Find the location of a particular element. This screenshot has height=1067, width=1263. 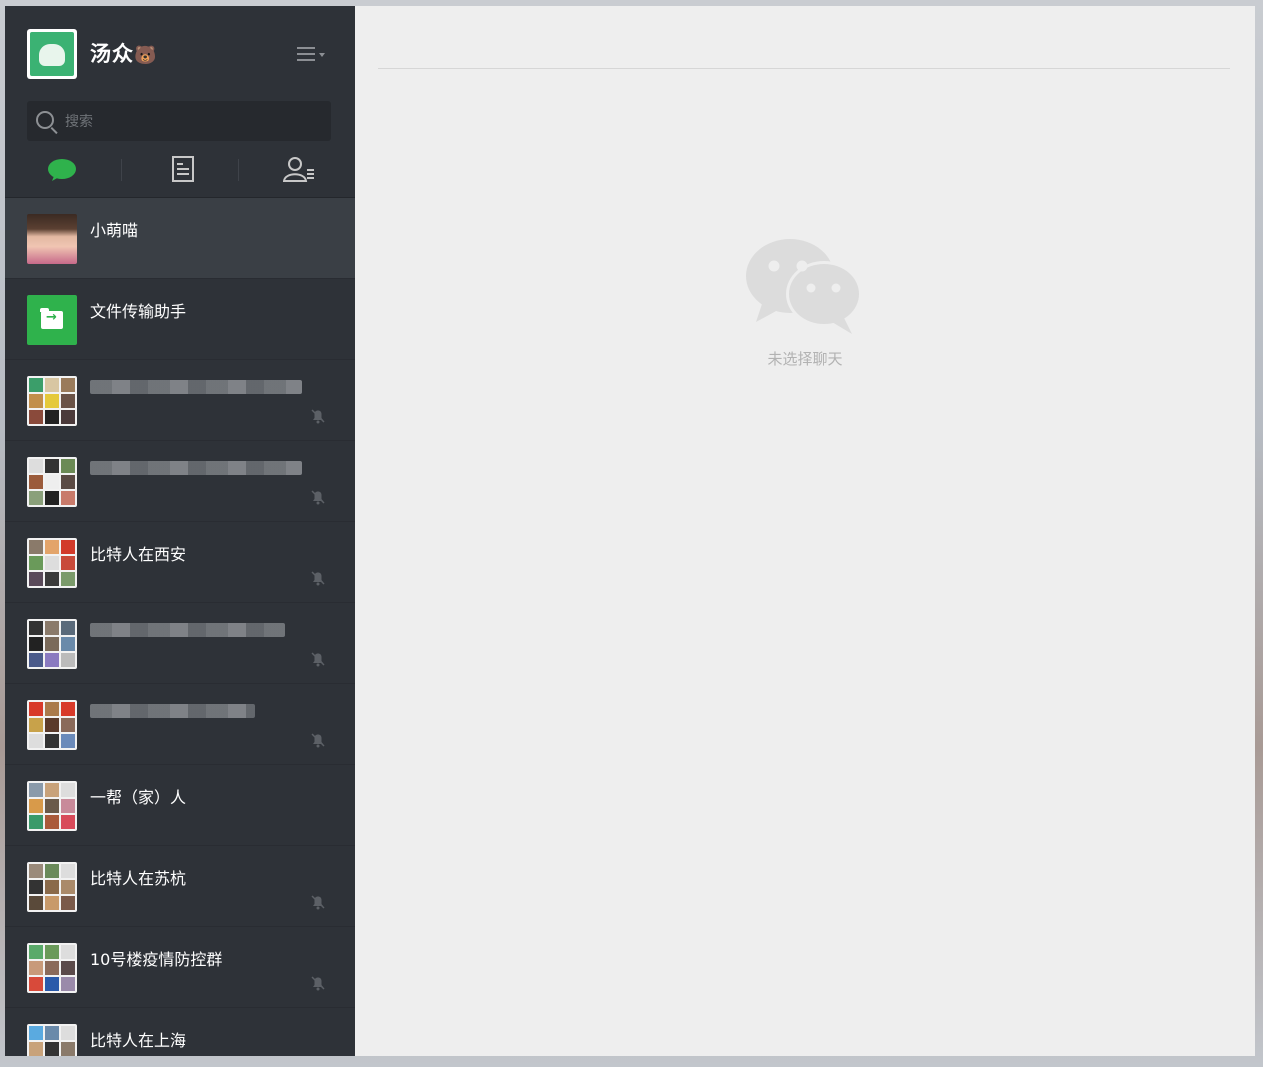

search-box is located at coordinates (179, 121).